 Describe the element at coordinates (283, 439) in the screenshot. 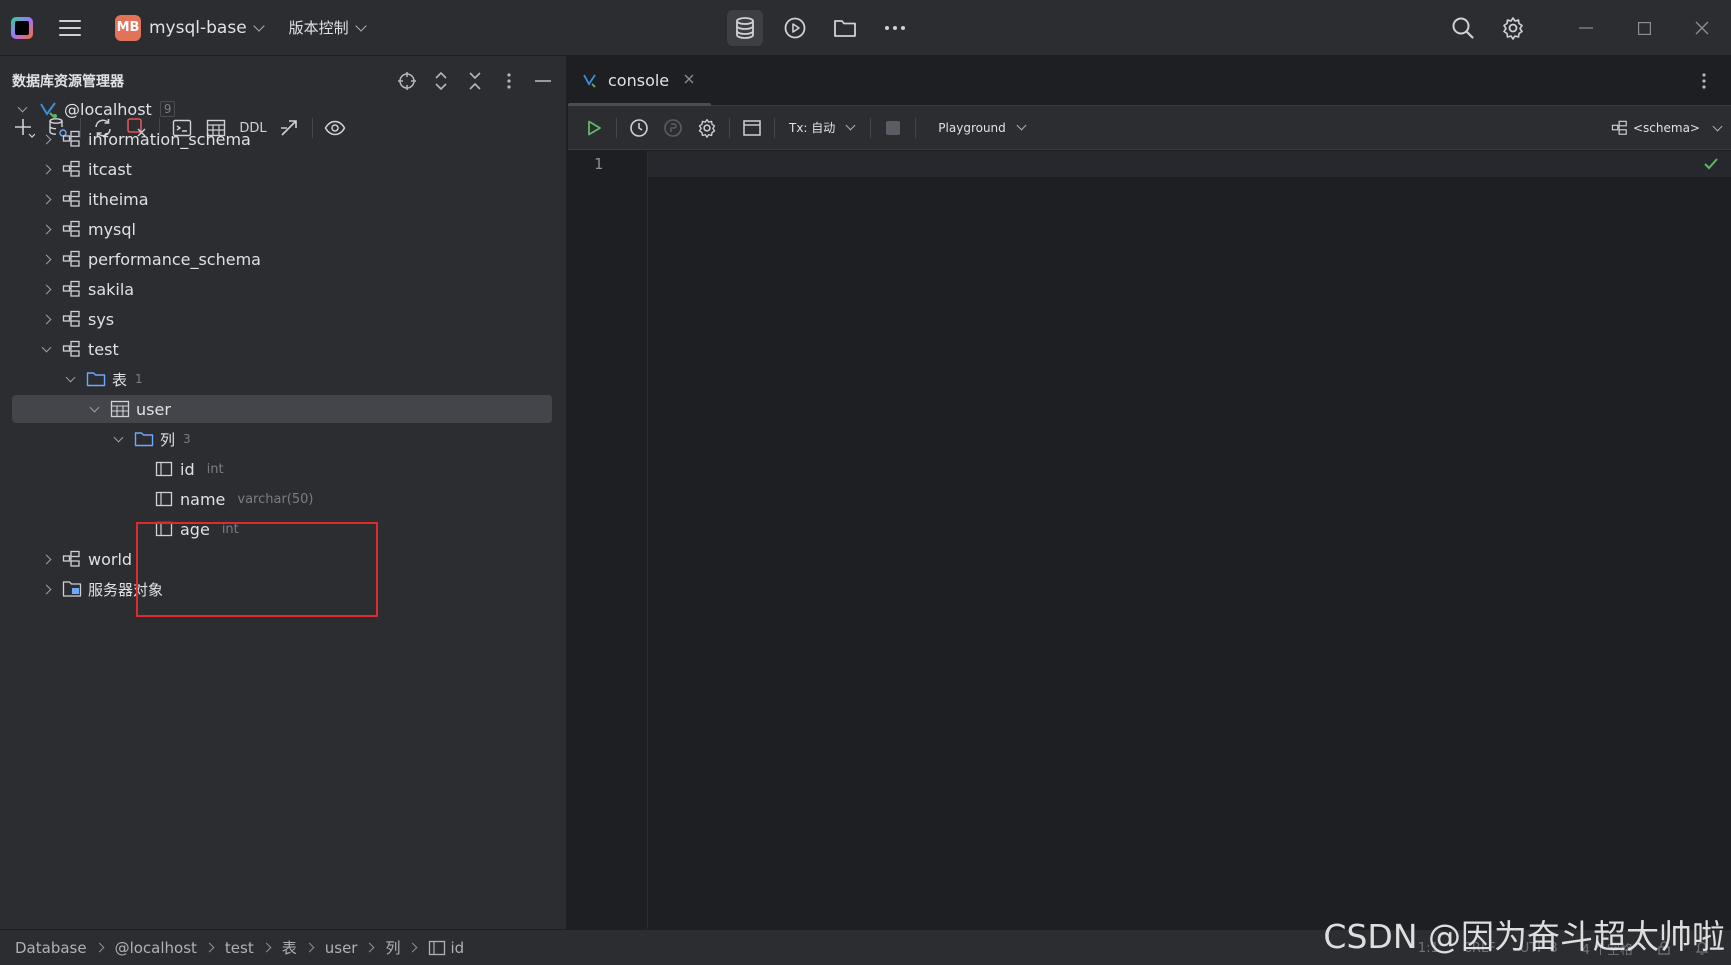

I see `tree-node-columns-folder: 列 3` at that location.